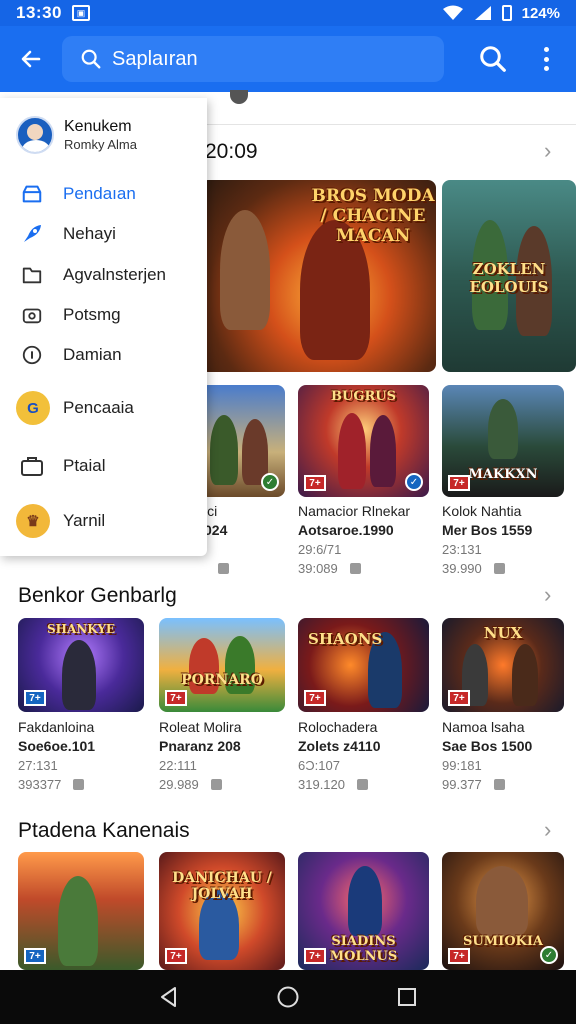 This screenshot has width=576, height=1024. Describe the element at coordinates (487, 540) in the screenshot. I see `game-card-3-meta: Kolok Nahtia Mer Bos 1559 23:131 39.990` at that location.